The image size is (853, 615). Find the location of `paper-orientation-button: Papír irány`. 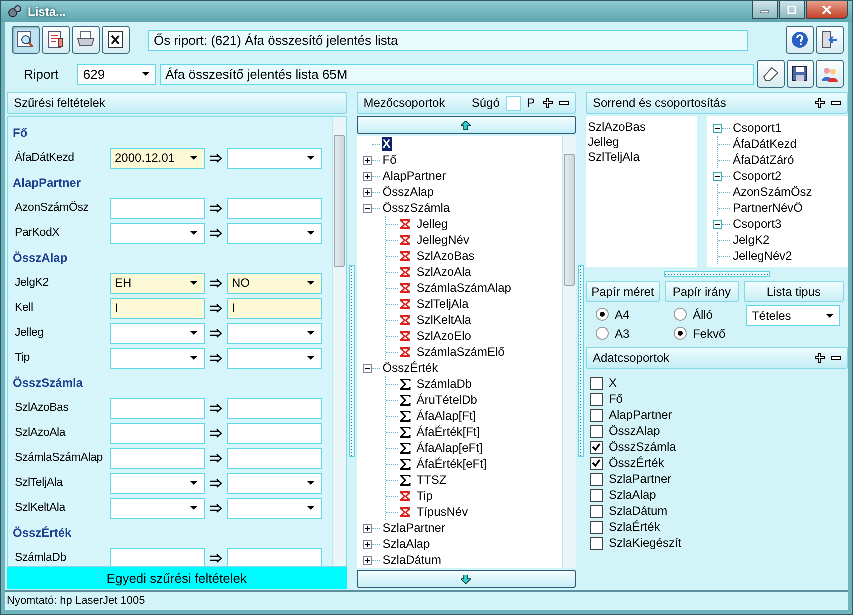

paper-orientation-button: Papír irány is located at coordinates (701, 291).